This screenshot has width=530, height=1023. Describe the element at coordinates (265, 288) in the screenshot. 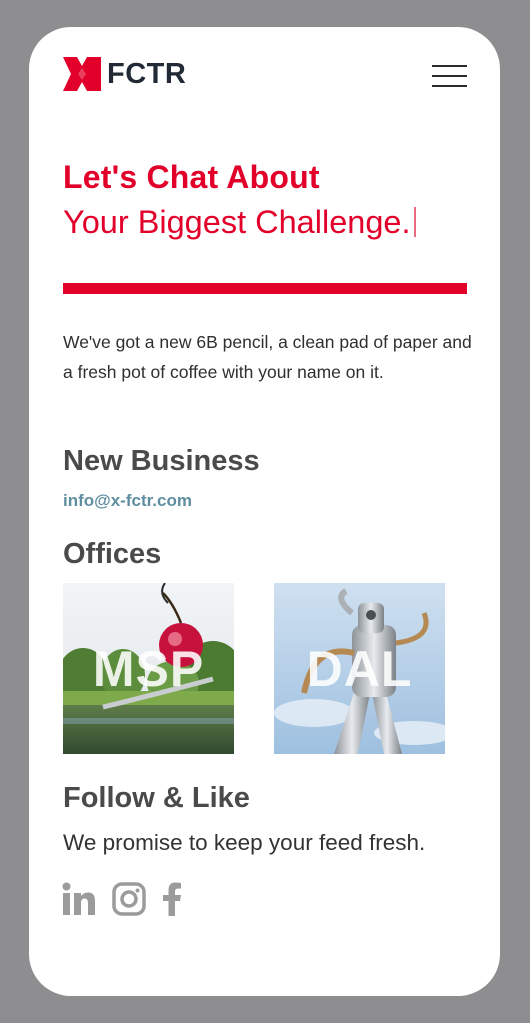

I see `red-divider` at that location.